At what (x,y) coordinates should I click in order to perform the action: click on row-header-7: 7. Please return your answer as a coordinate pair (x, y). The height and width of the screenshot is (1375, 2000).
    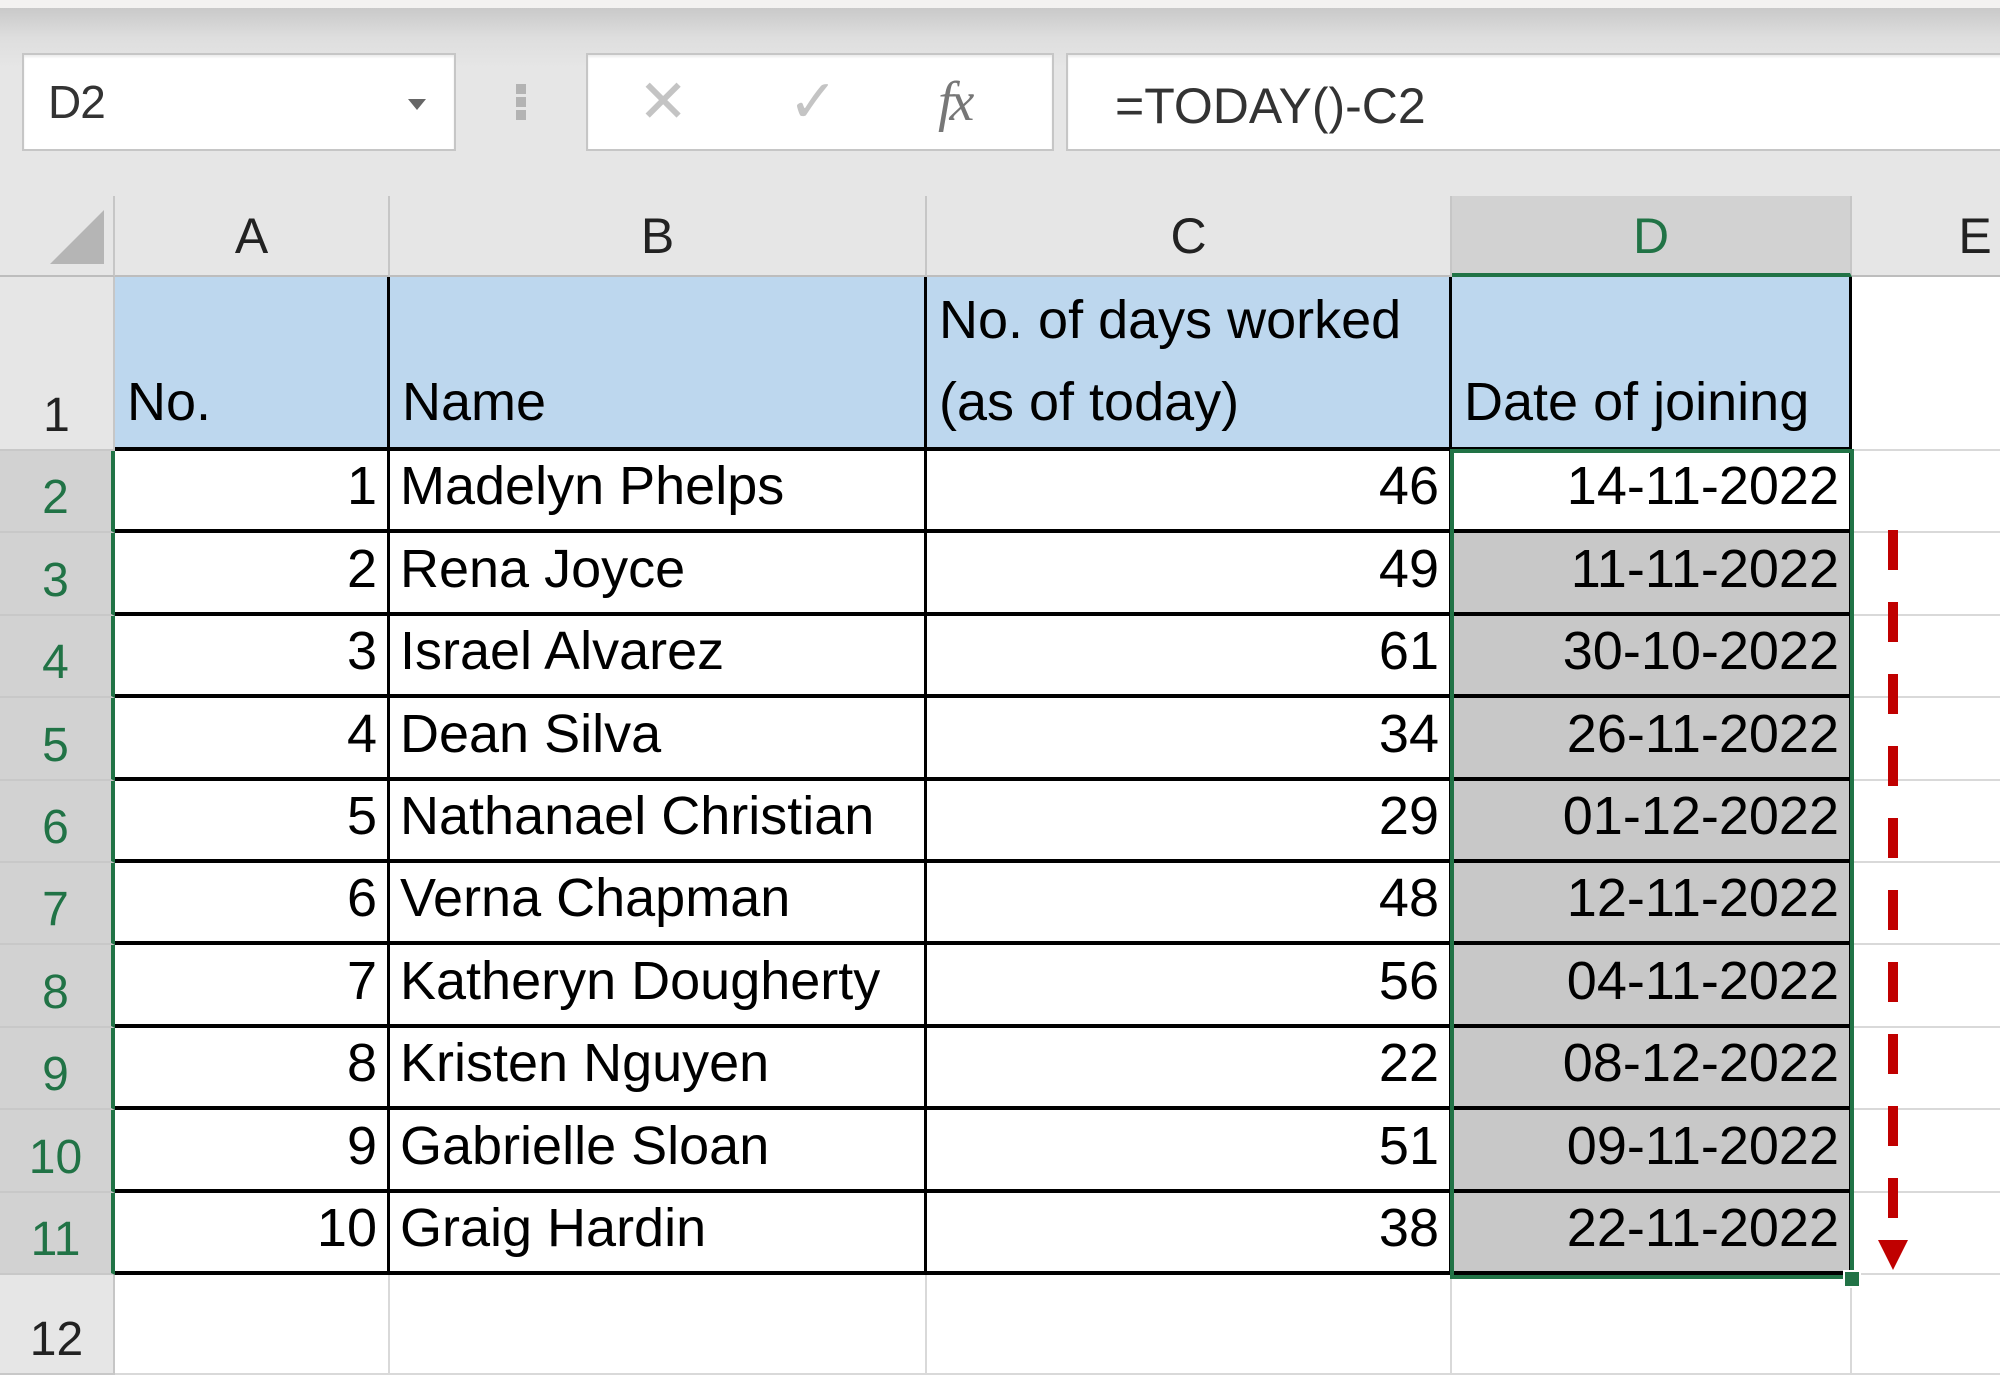
    Looking at the image, I should click on (57, 904).